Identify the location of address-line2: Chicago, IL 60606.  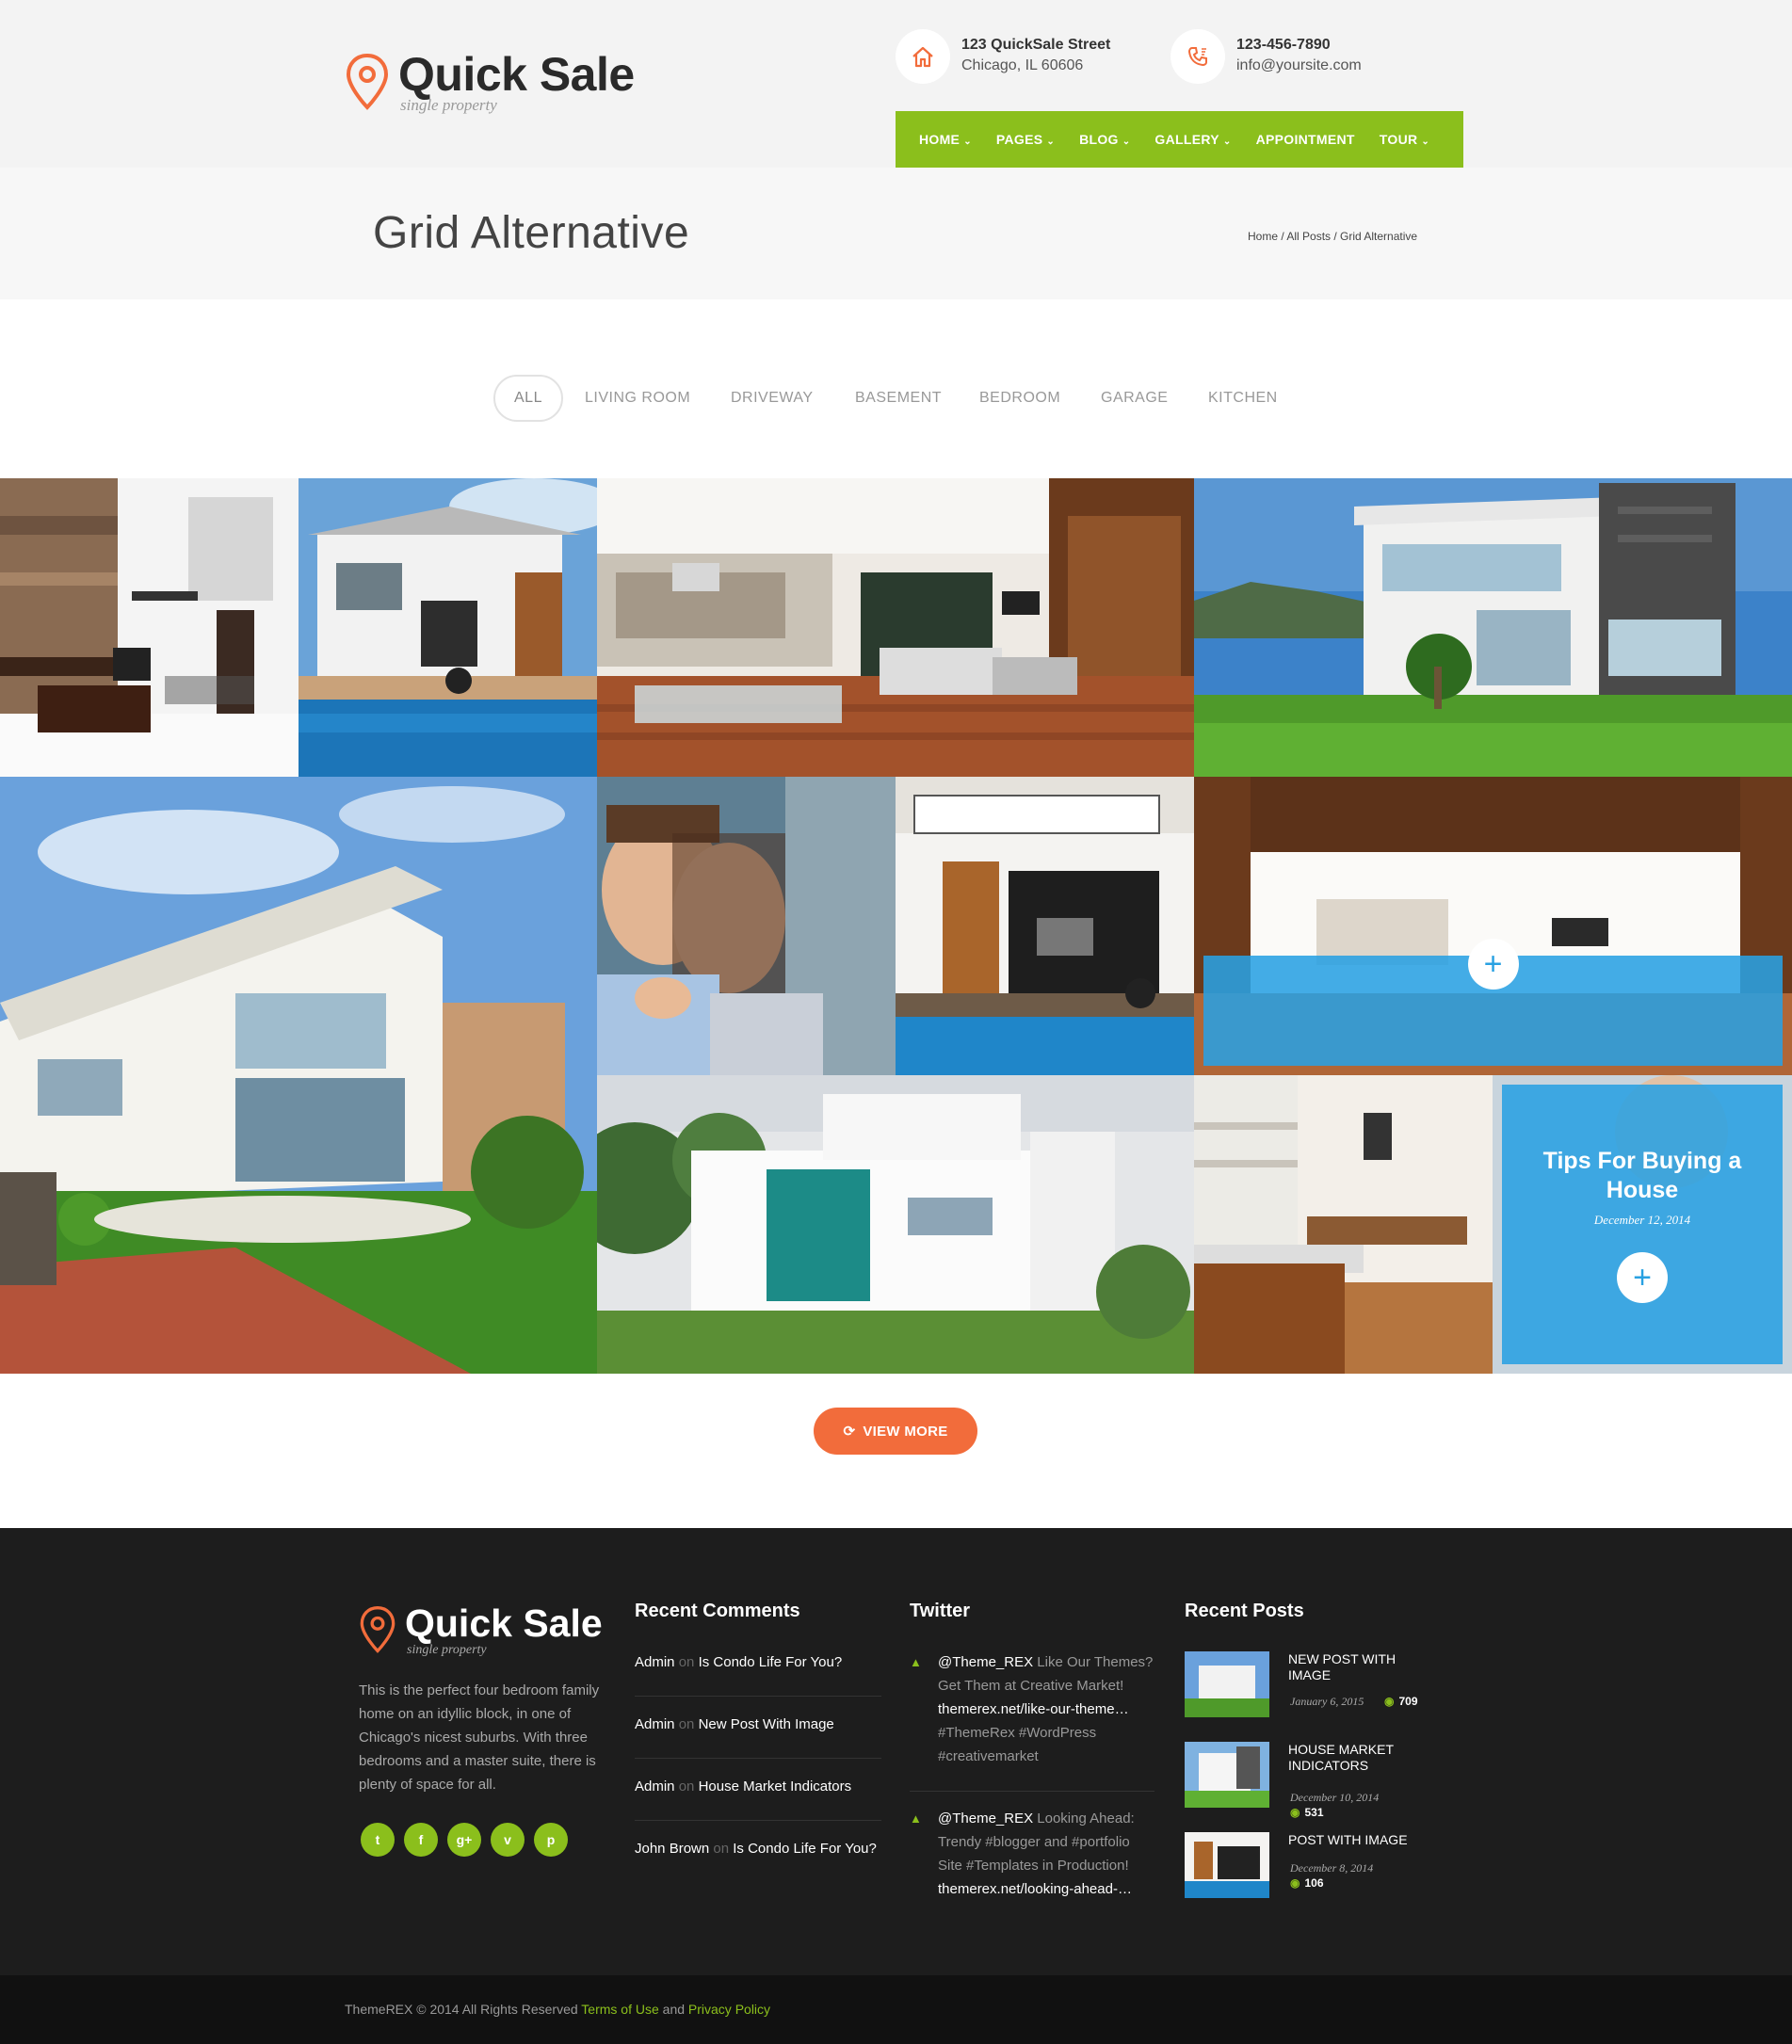
(1022, 65).